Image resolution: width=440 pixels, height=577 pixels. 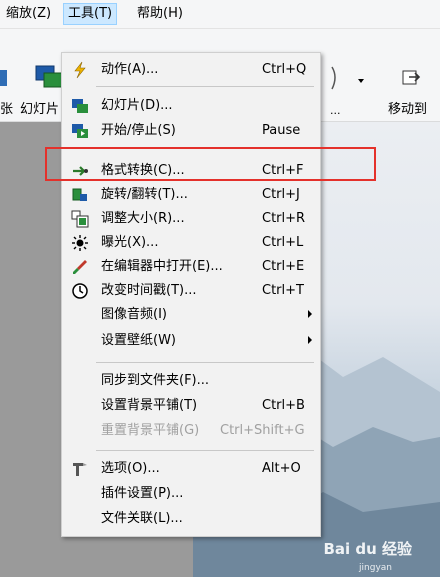 I want to click on menu-tools: 工具(T), so click(x=90, y=14).